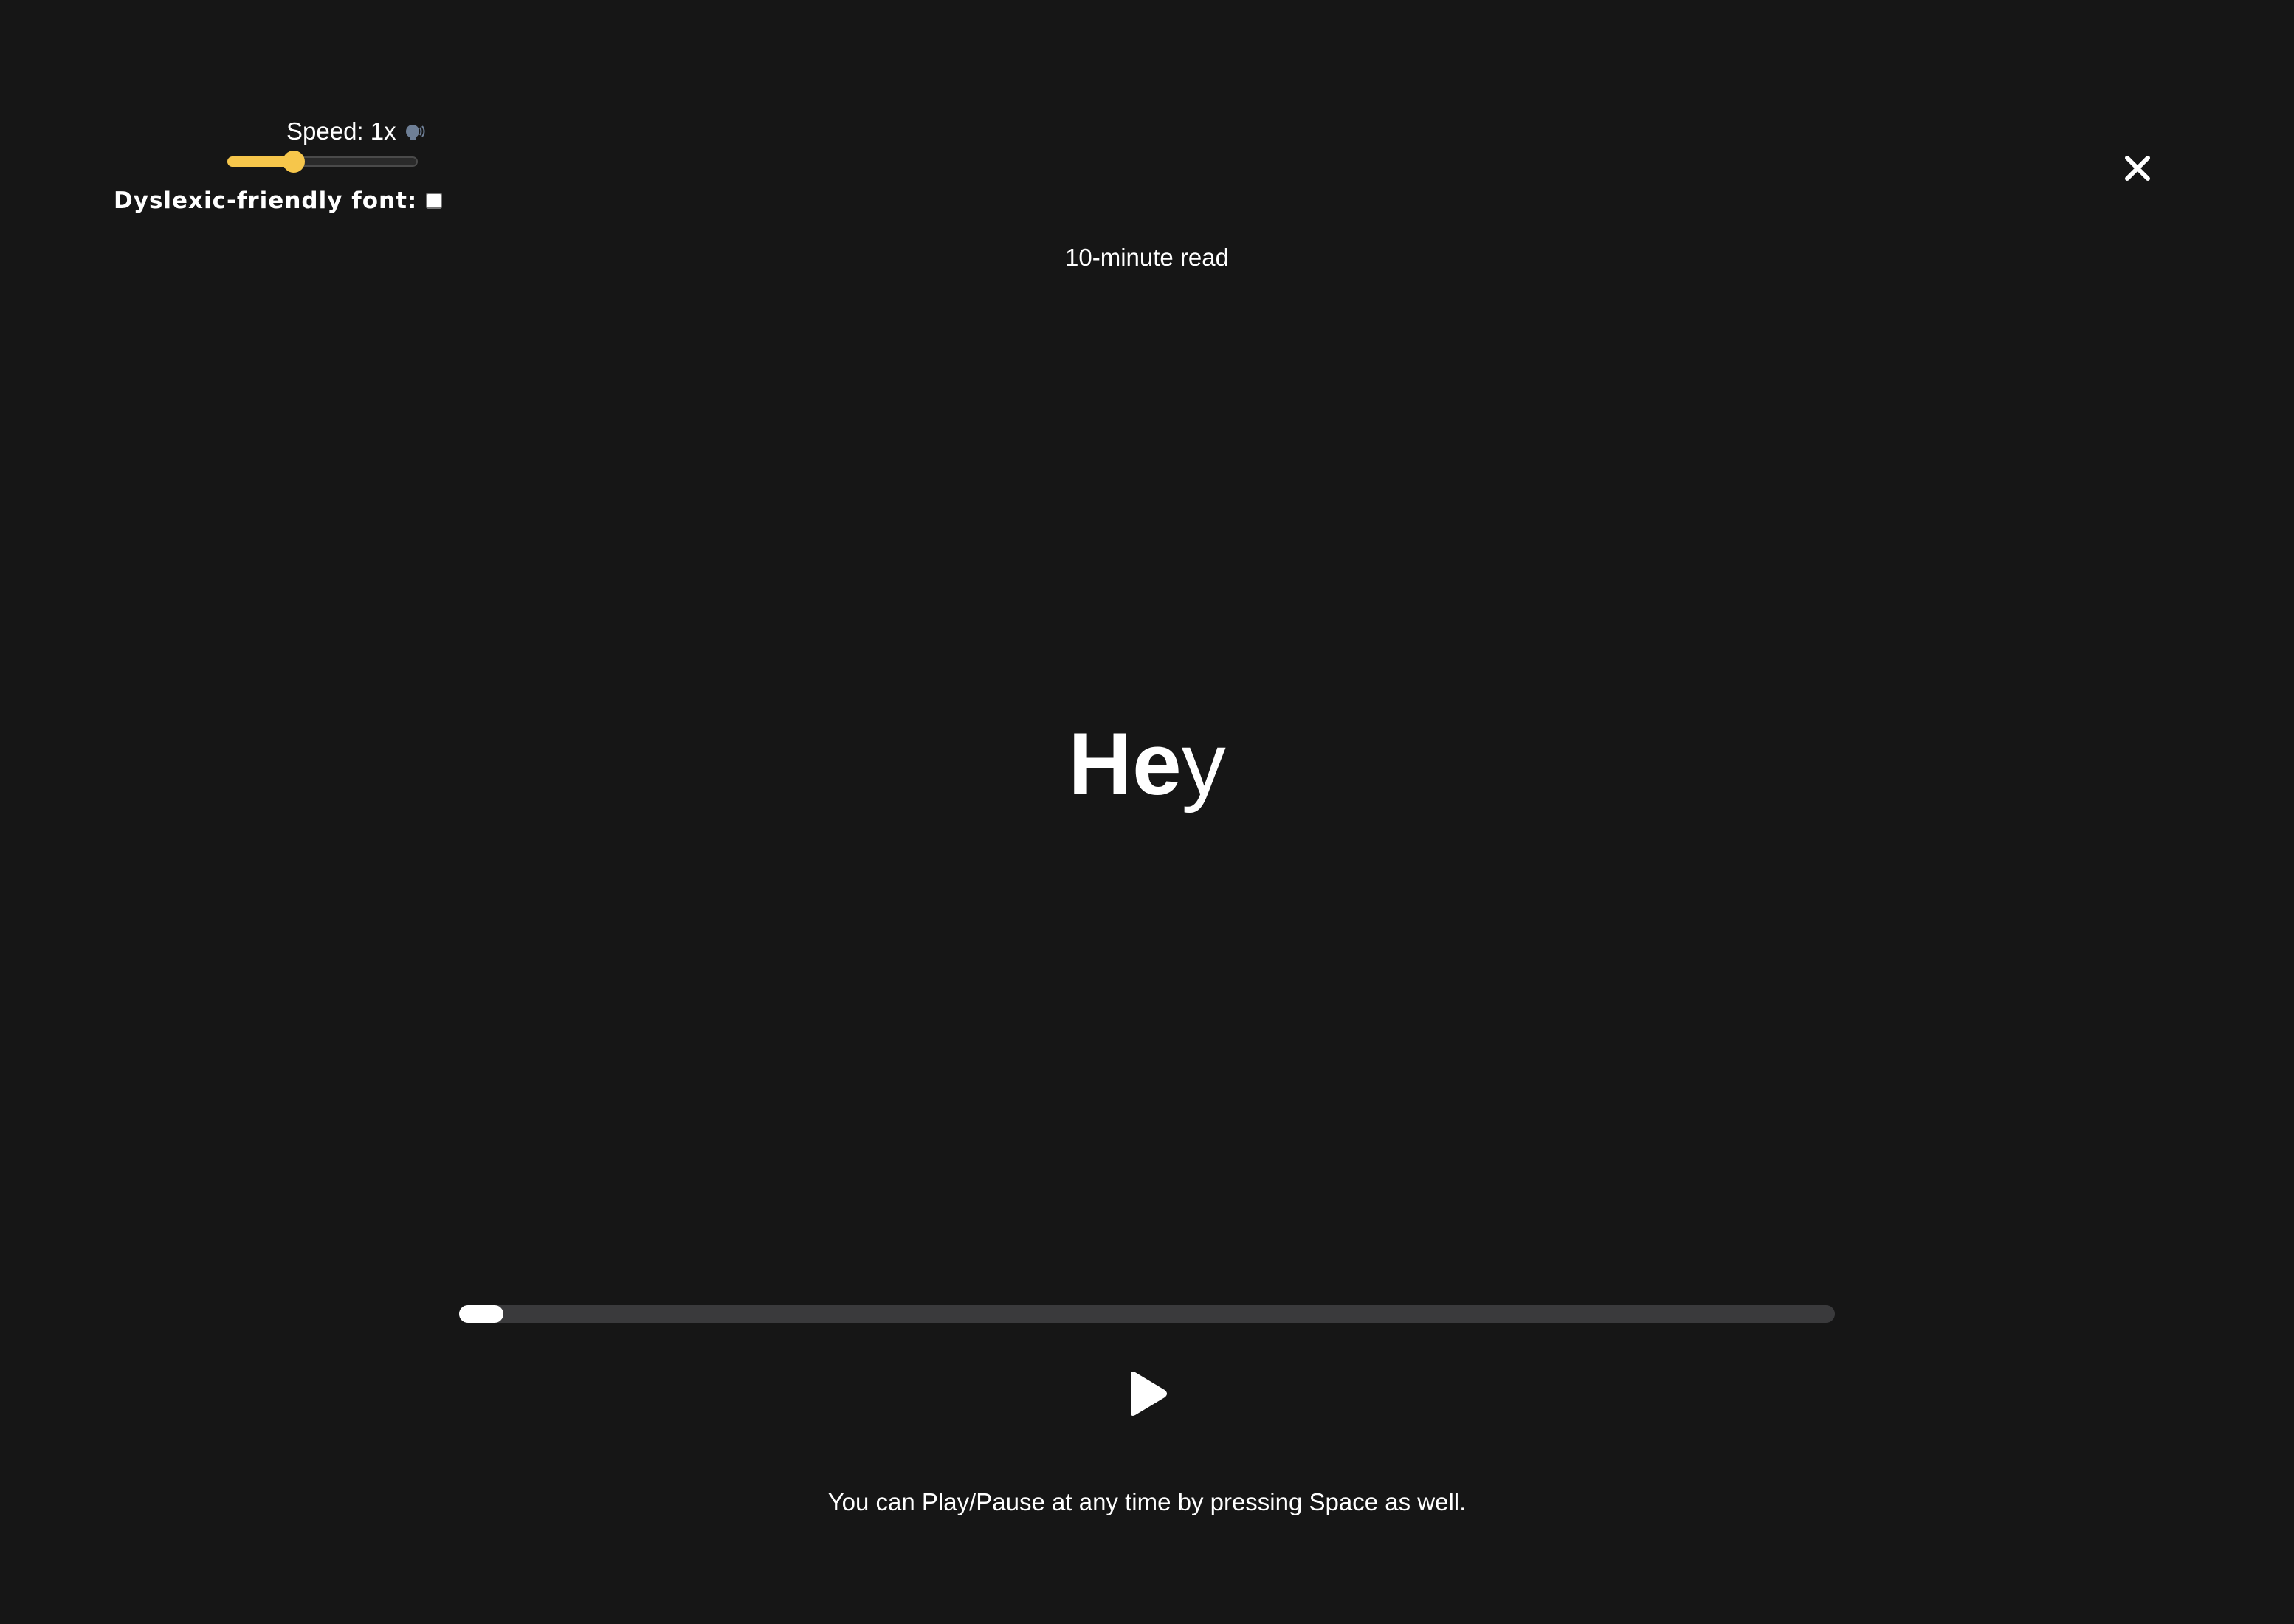  I want to click on read-time: 10-minute read, so click(1147, 257).